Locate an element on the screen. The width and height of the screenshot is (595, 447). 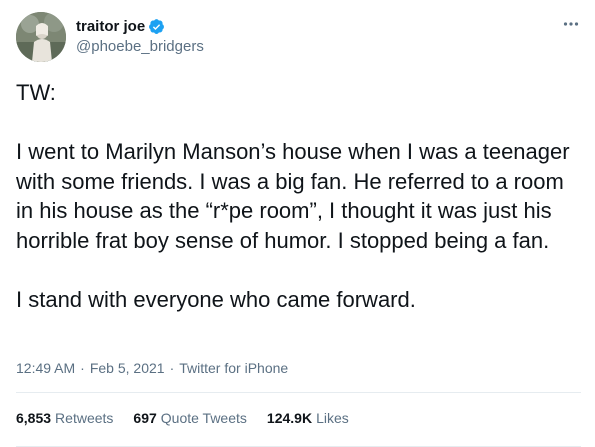
quote-tweets-stat: 697 Quote Tweets is located at coordinates (190, 418).